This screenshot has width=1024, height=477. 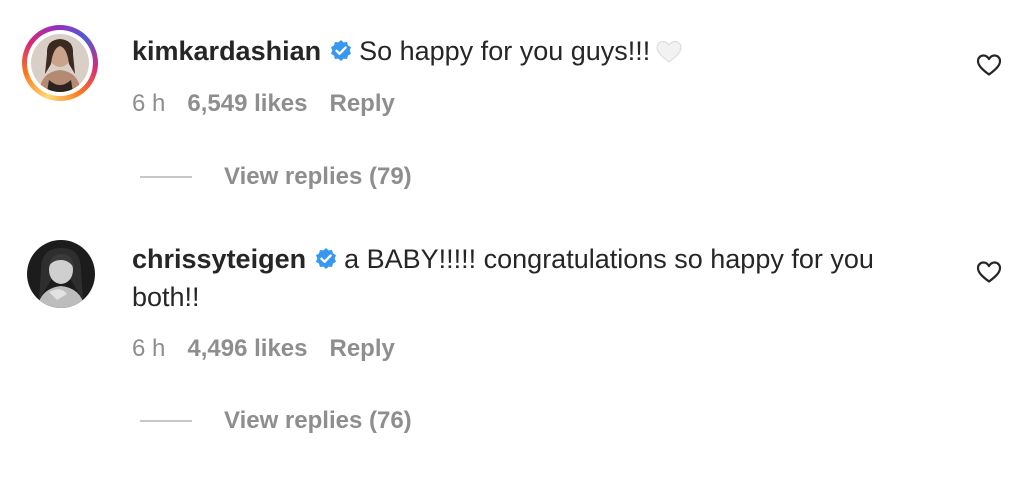 I want to click on comment-meta: 6 h 6,549 likes Reply, so click(x=274, y=104).